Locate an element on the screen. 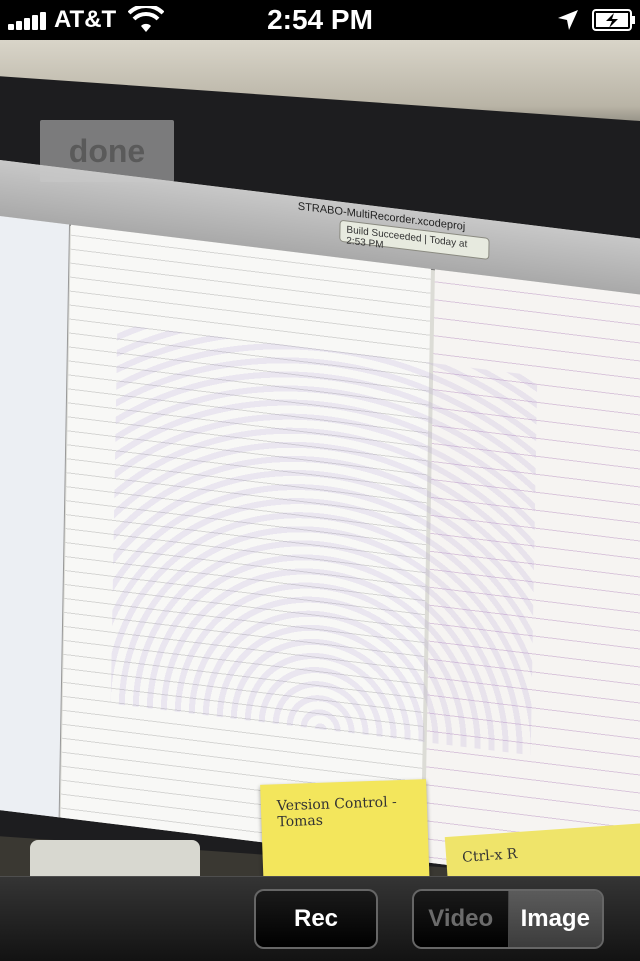 This screenshot has width=640, height=961. rec-button: Rec is located at coordinates (316, 919).